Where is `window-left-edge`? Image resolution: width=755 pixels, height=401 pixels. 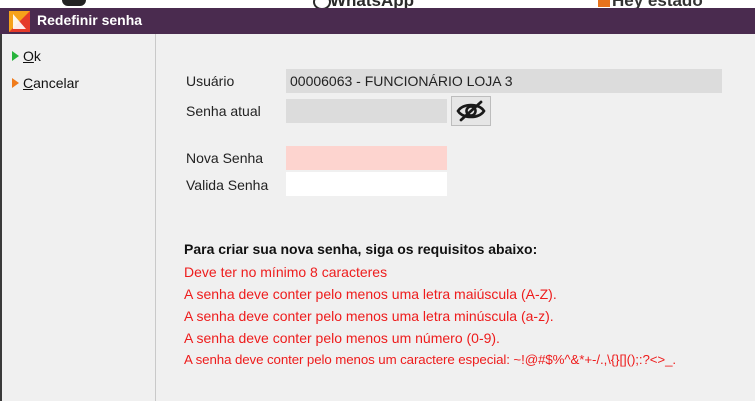 window-left-edge is located at coordinates (1, 217).